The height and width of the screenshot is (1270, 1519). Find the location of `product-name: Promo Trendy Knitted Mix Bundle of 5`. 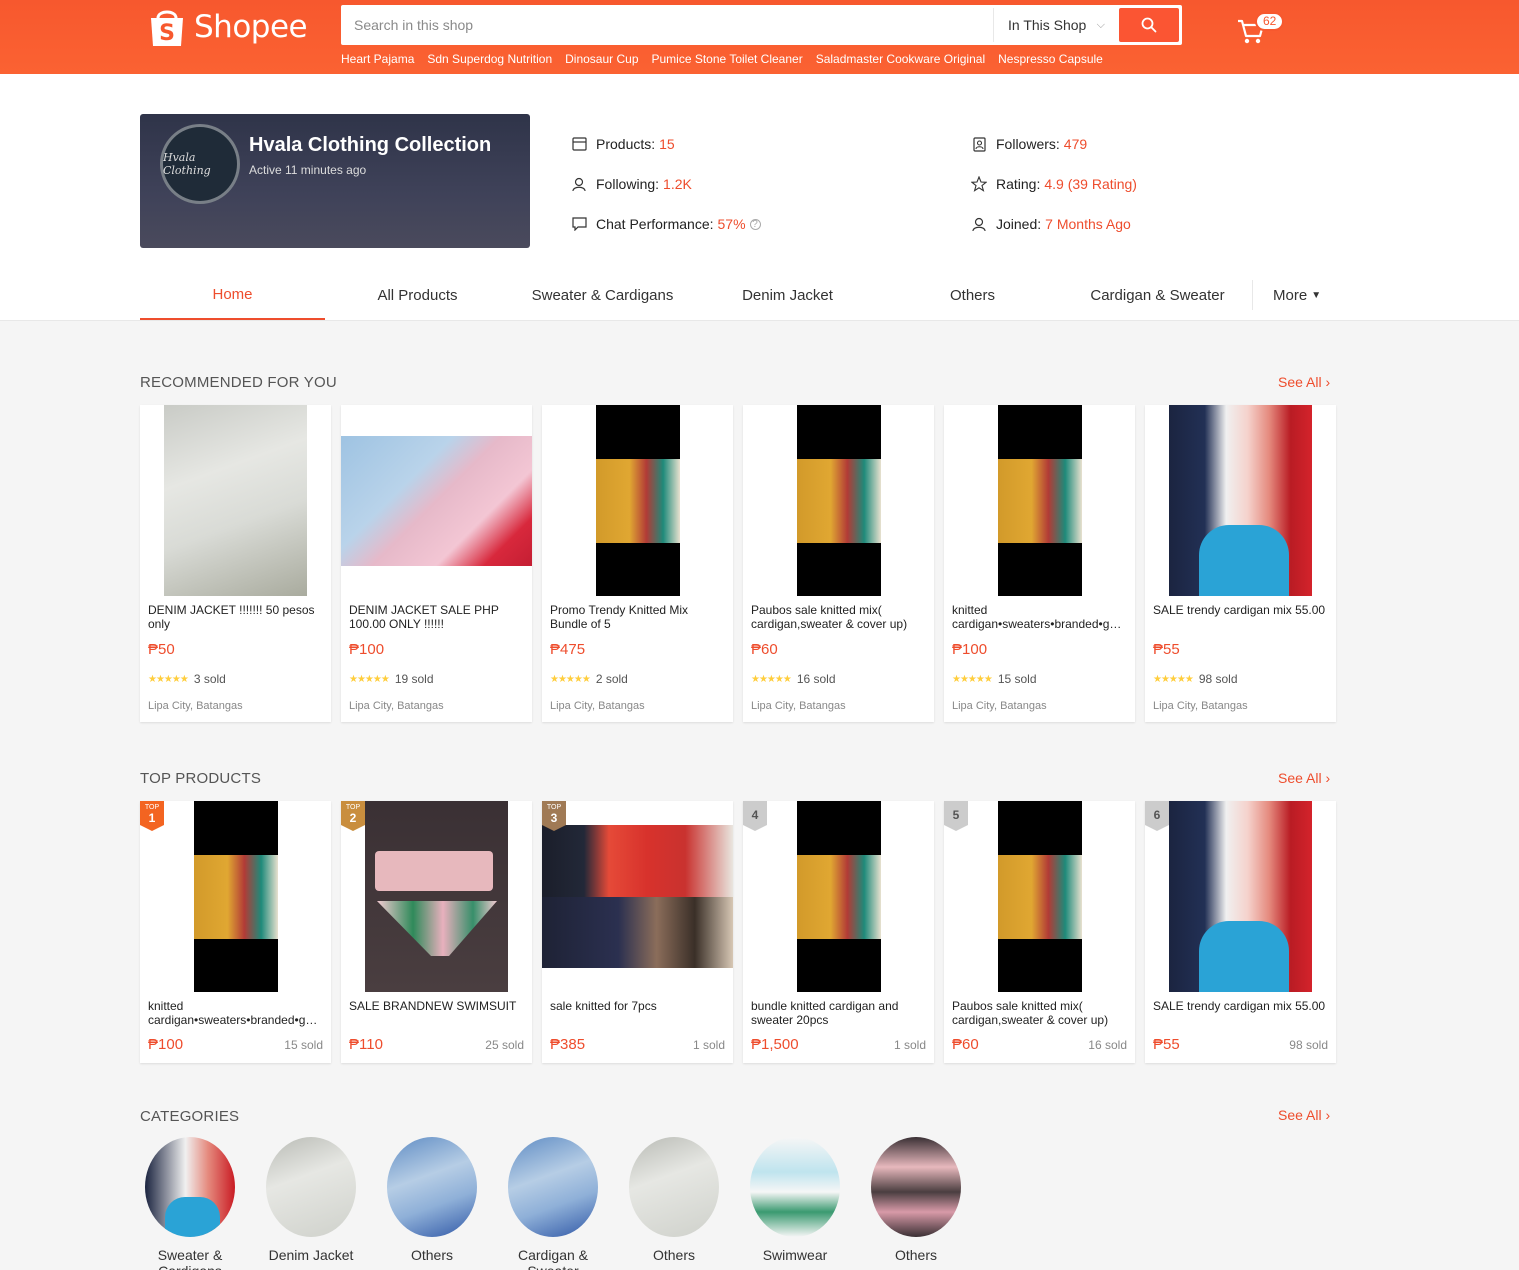

product-name: Promo Trendy Knitted Mix Bundle of 5 is located at coordinates (619, 617).